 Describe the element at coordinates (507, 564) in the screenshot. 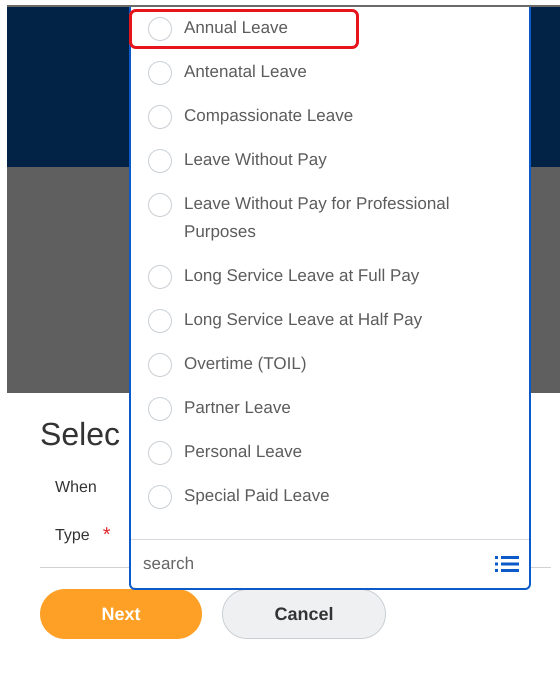

I see `list-icon` at that location.